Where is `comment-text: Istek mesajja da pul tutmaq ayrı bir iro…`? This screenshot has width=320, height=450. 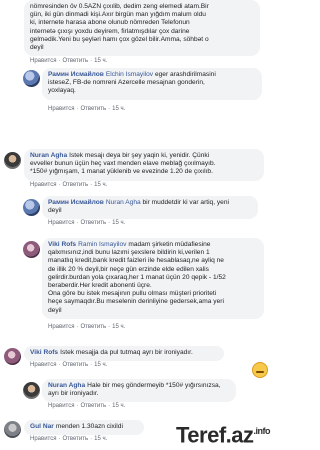
comment-text: Istek mesajja da pul tutmaq ayrı bir iro… is located at coordinates (126, 352).